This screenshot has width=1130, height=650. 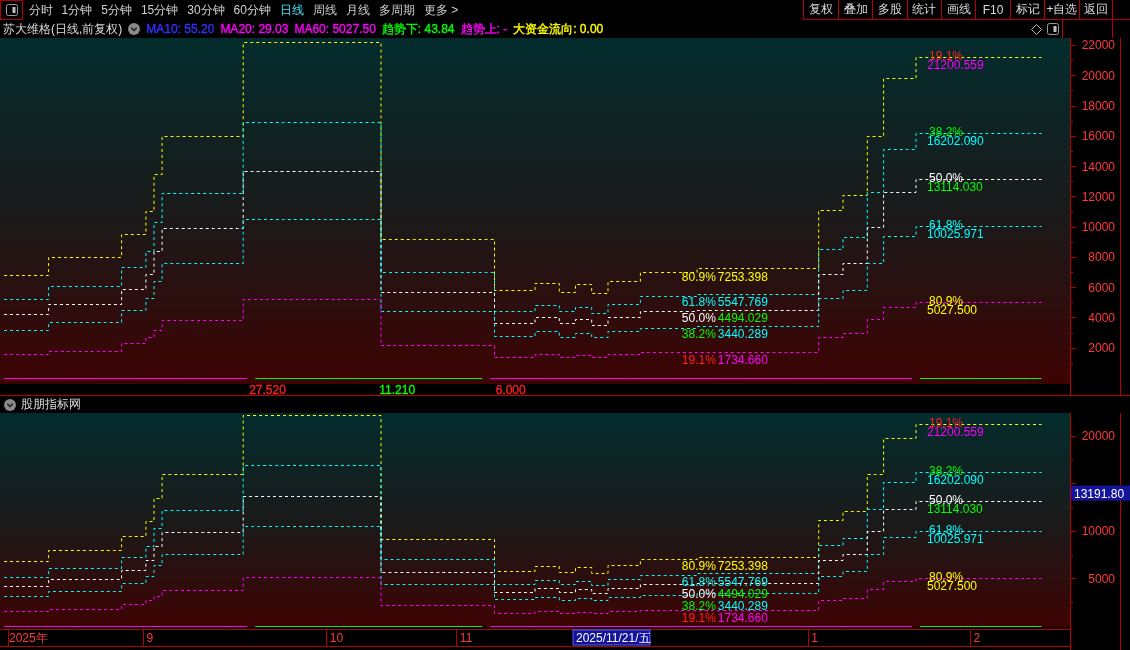 What do you see at coordinates (267, 389) in the screenshot?
I see `price-label: 27.520` at bounding box center [267, 389].